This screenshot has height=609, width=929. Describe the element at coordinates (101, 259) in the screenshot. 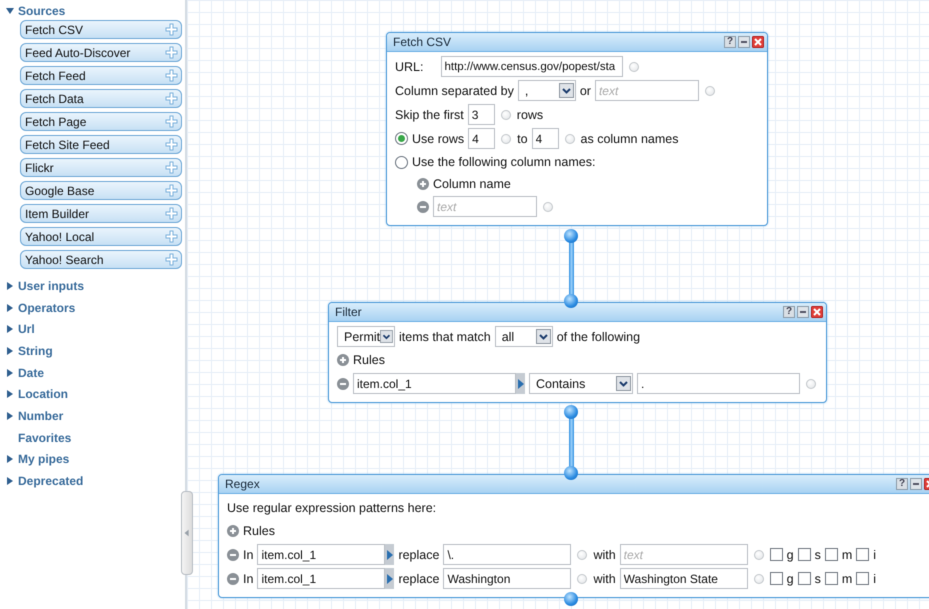

I see `module-button: Yahoo! Search` at that location.